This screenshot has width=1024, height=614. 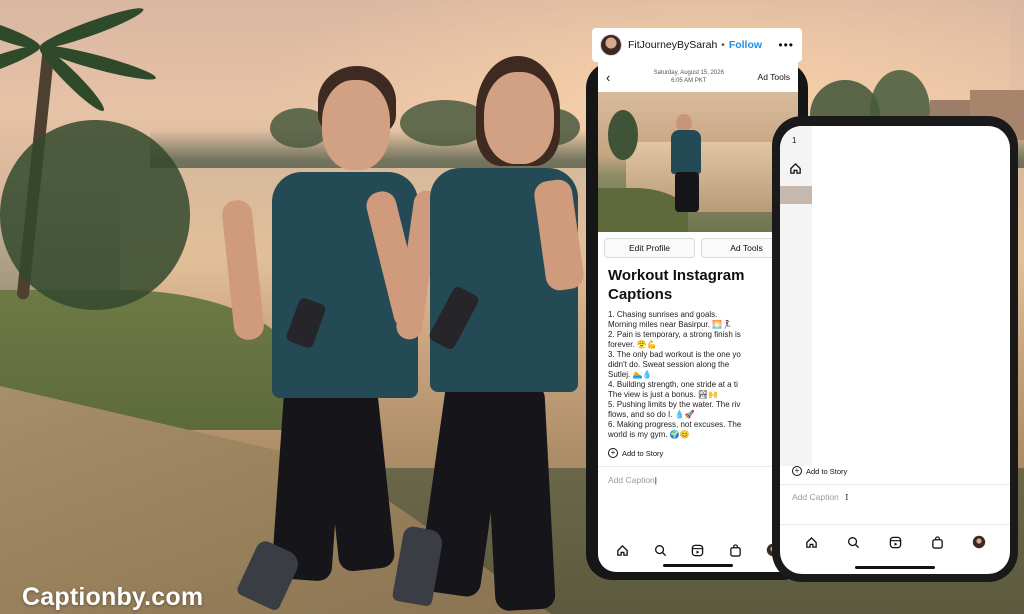 What do you see at coordinates (651, 414) in the screenshot?
I see `caption-line: flows, and so do I. 💧🚀` at bounding box center [651, 414].